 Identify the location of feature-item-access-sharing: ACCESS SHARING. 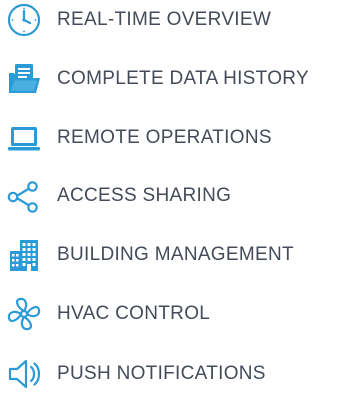
(173, 196).